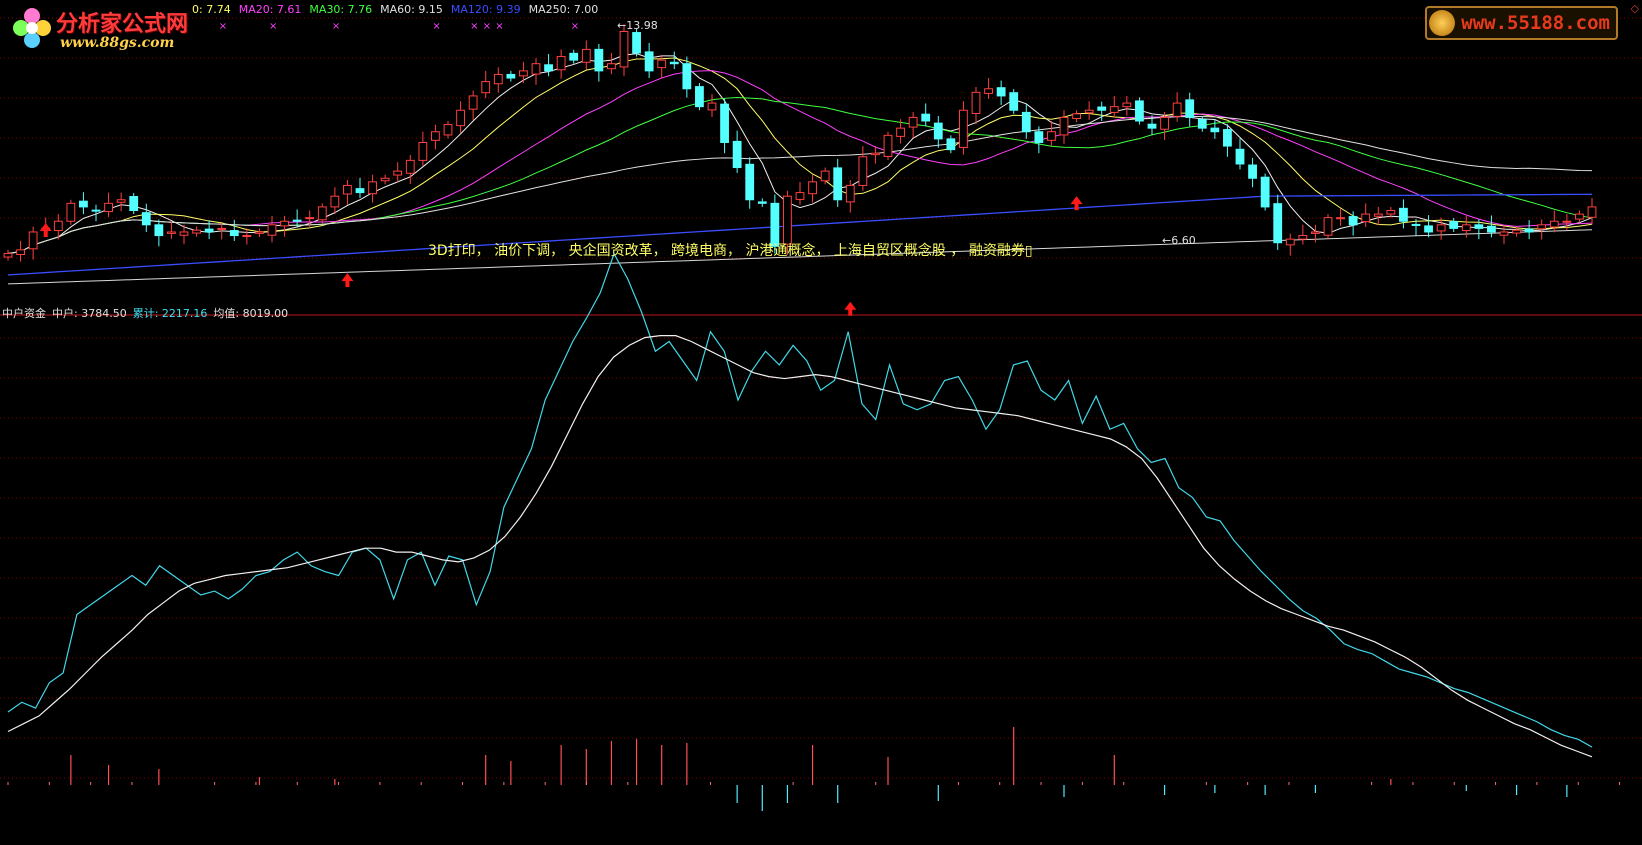 This screenshot has height=845, width=1642. Describe the element at coordinates (251, 313) in the screenshot. I see `indicator-legend-item-3: 均值: 8019.00` at that location.